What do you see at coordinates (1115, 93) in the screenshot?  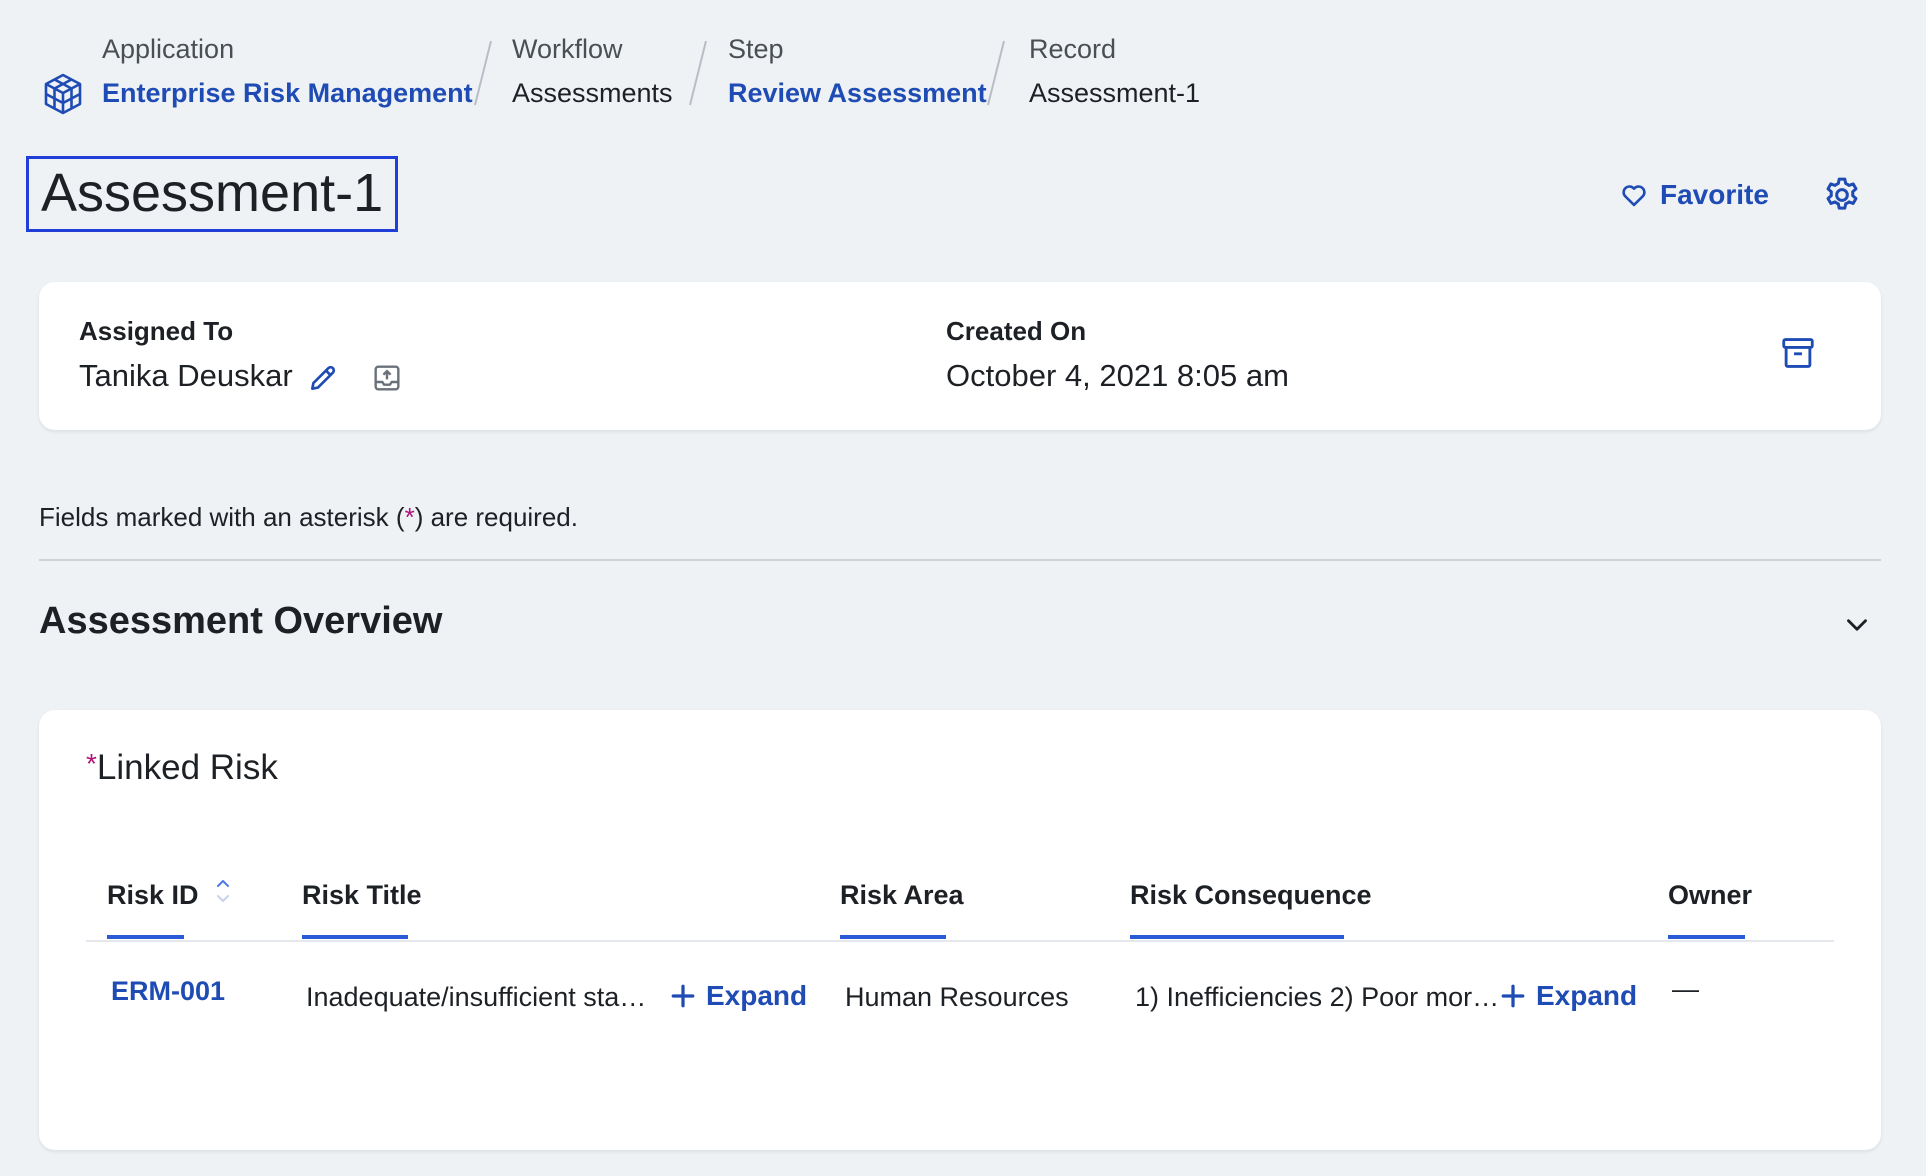 I see `breadcrumb-record-value: Assessment-1` at bounding box center [1115, 93].